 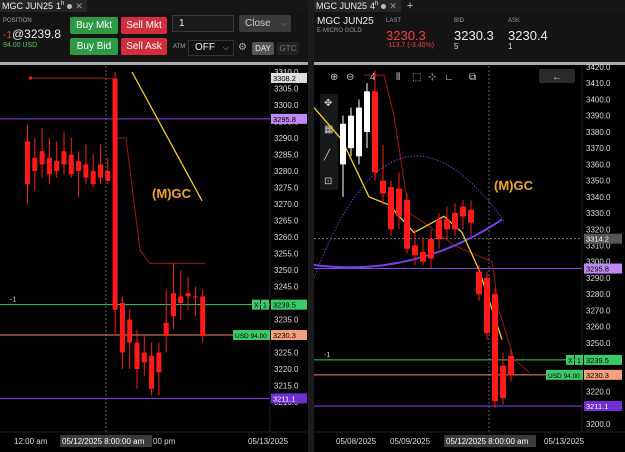 I want to click on price-tick-label: 3305.0, so click(x=286, y=89).